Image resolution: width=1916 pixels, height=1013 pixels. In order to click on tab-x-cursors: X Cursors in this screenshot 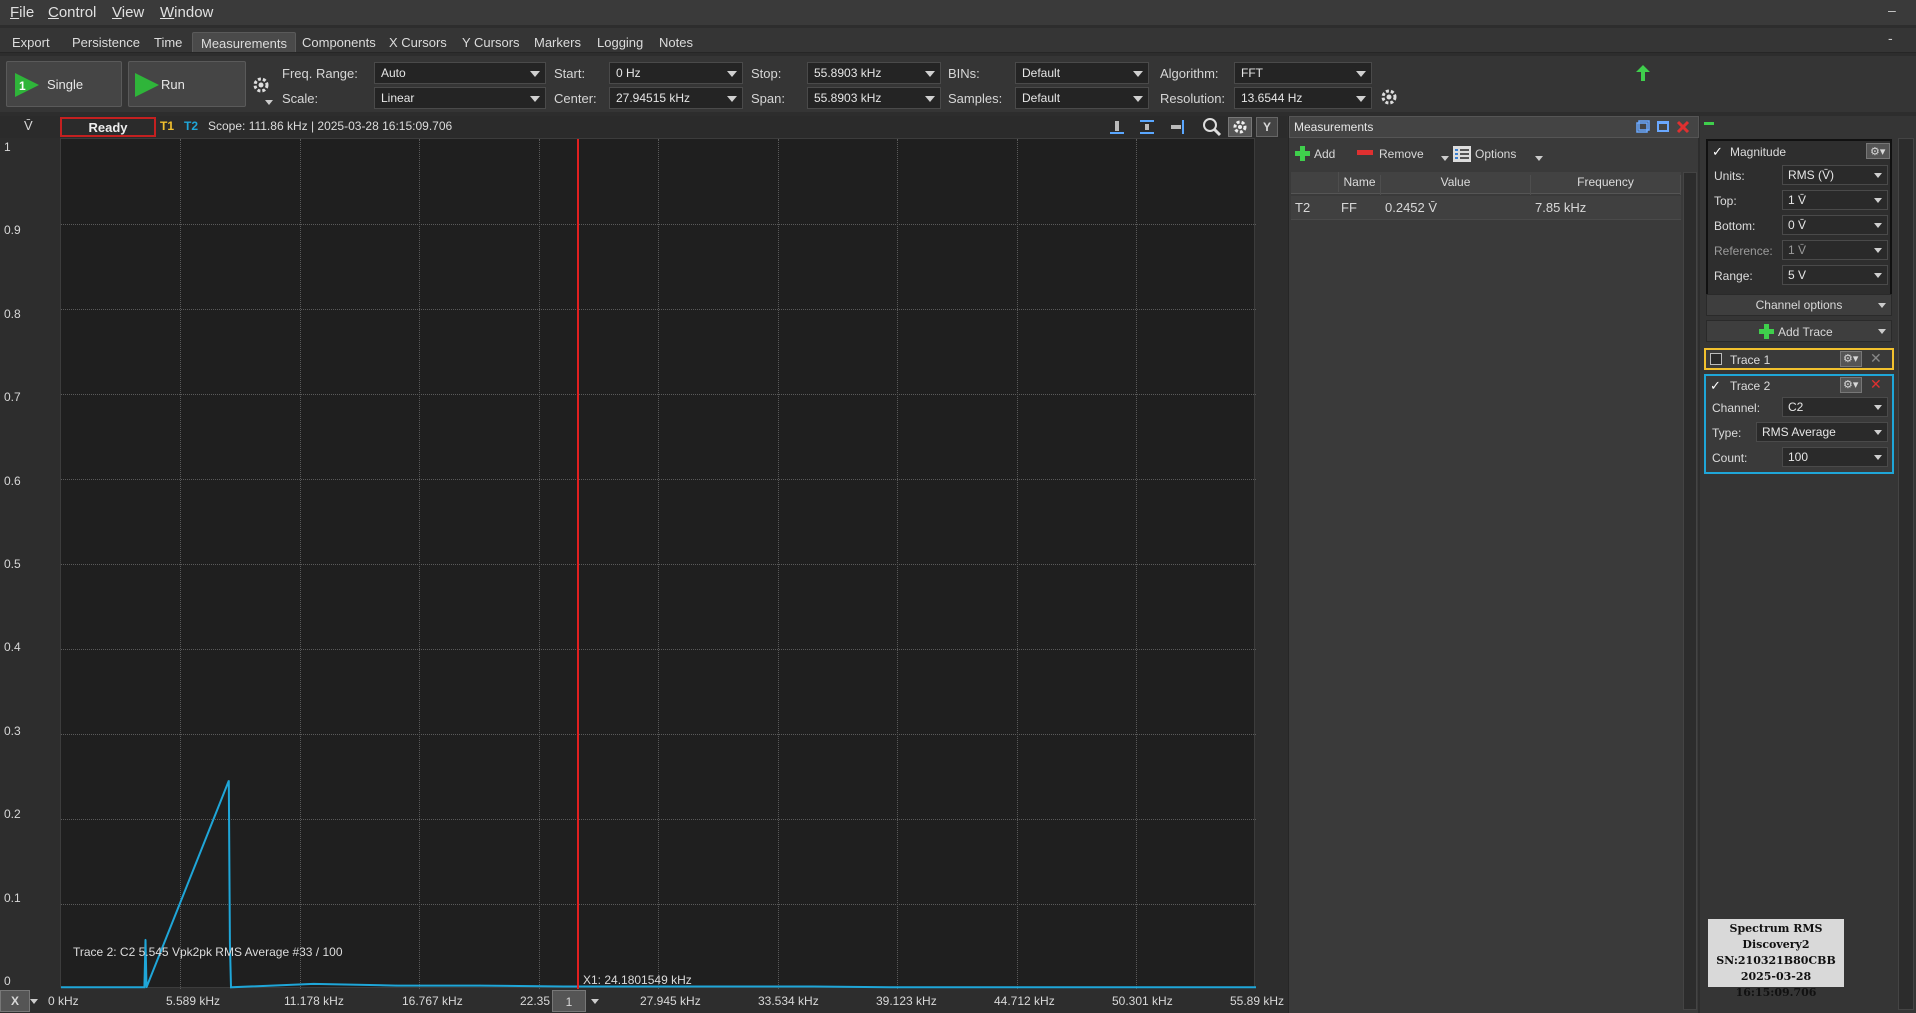, I will do `click(418, 42)`.